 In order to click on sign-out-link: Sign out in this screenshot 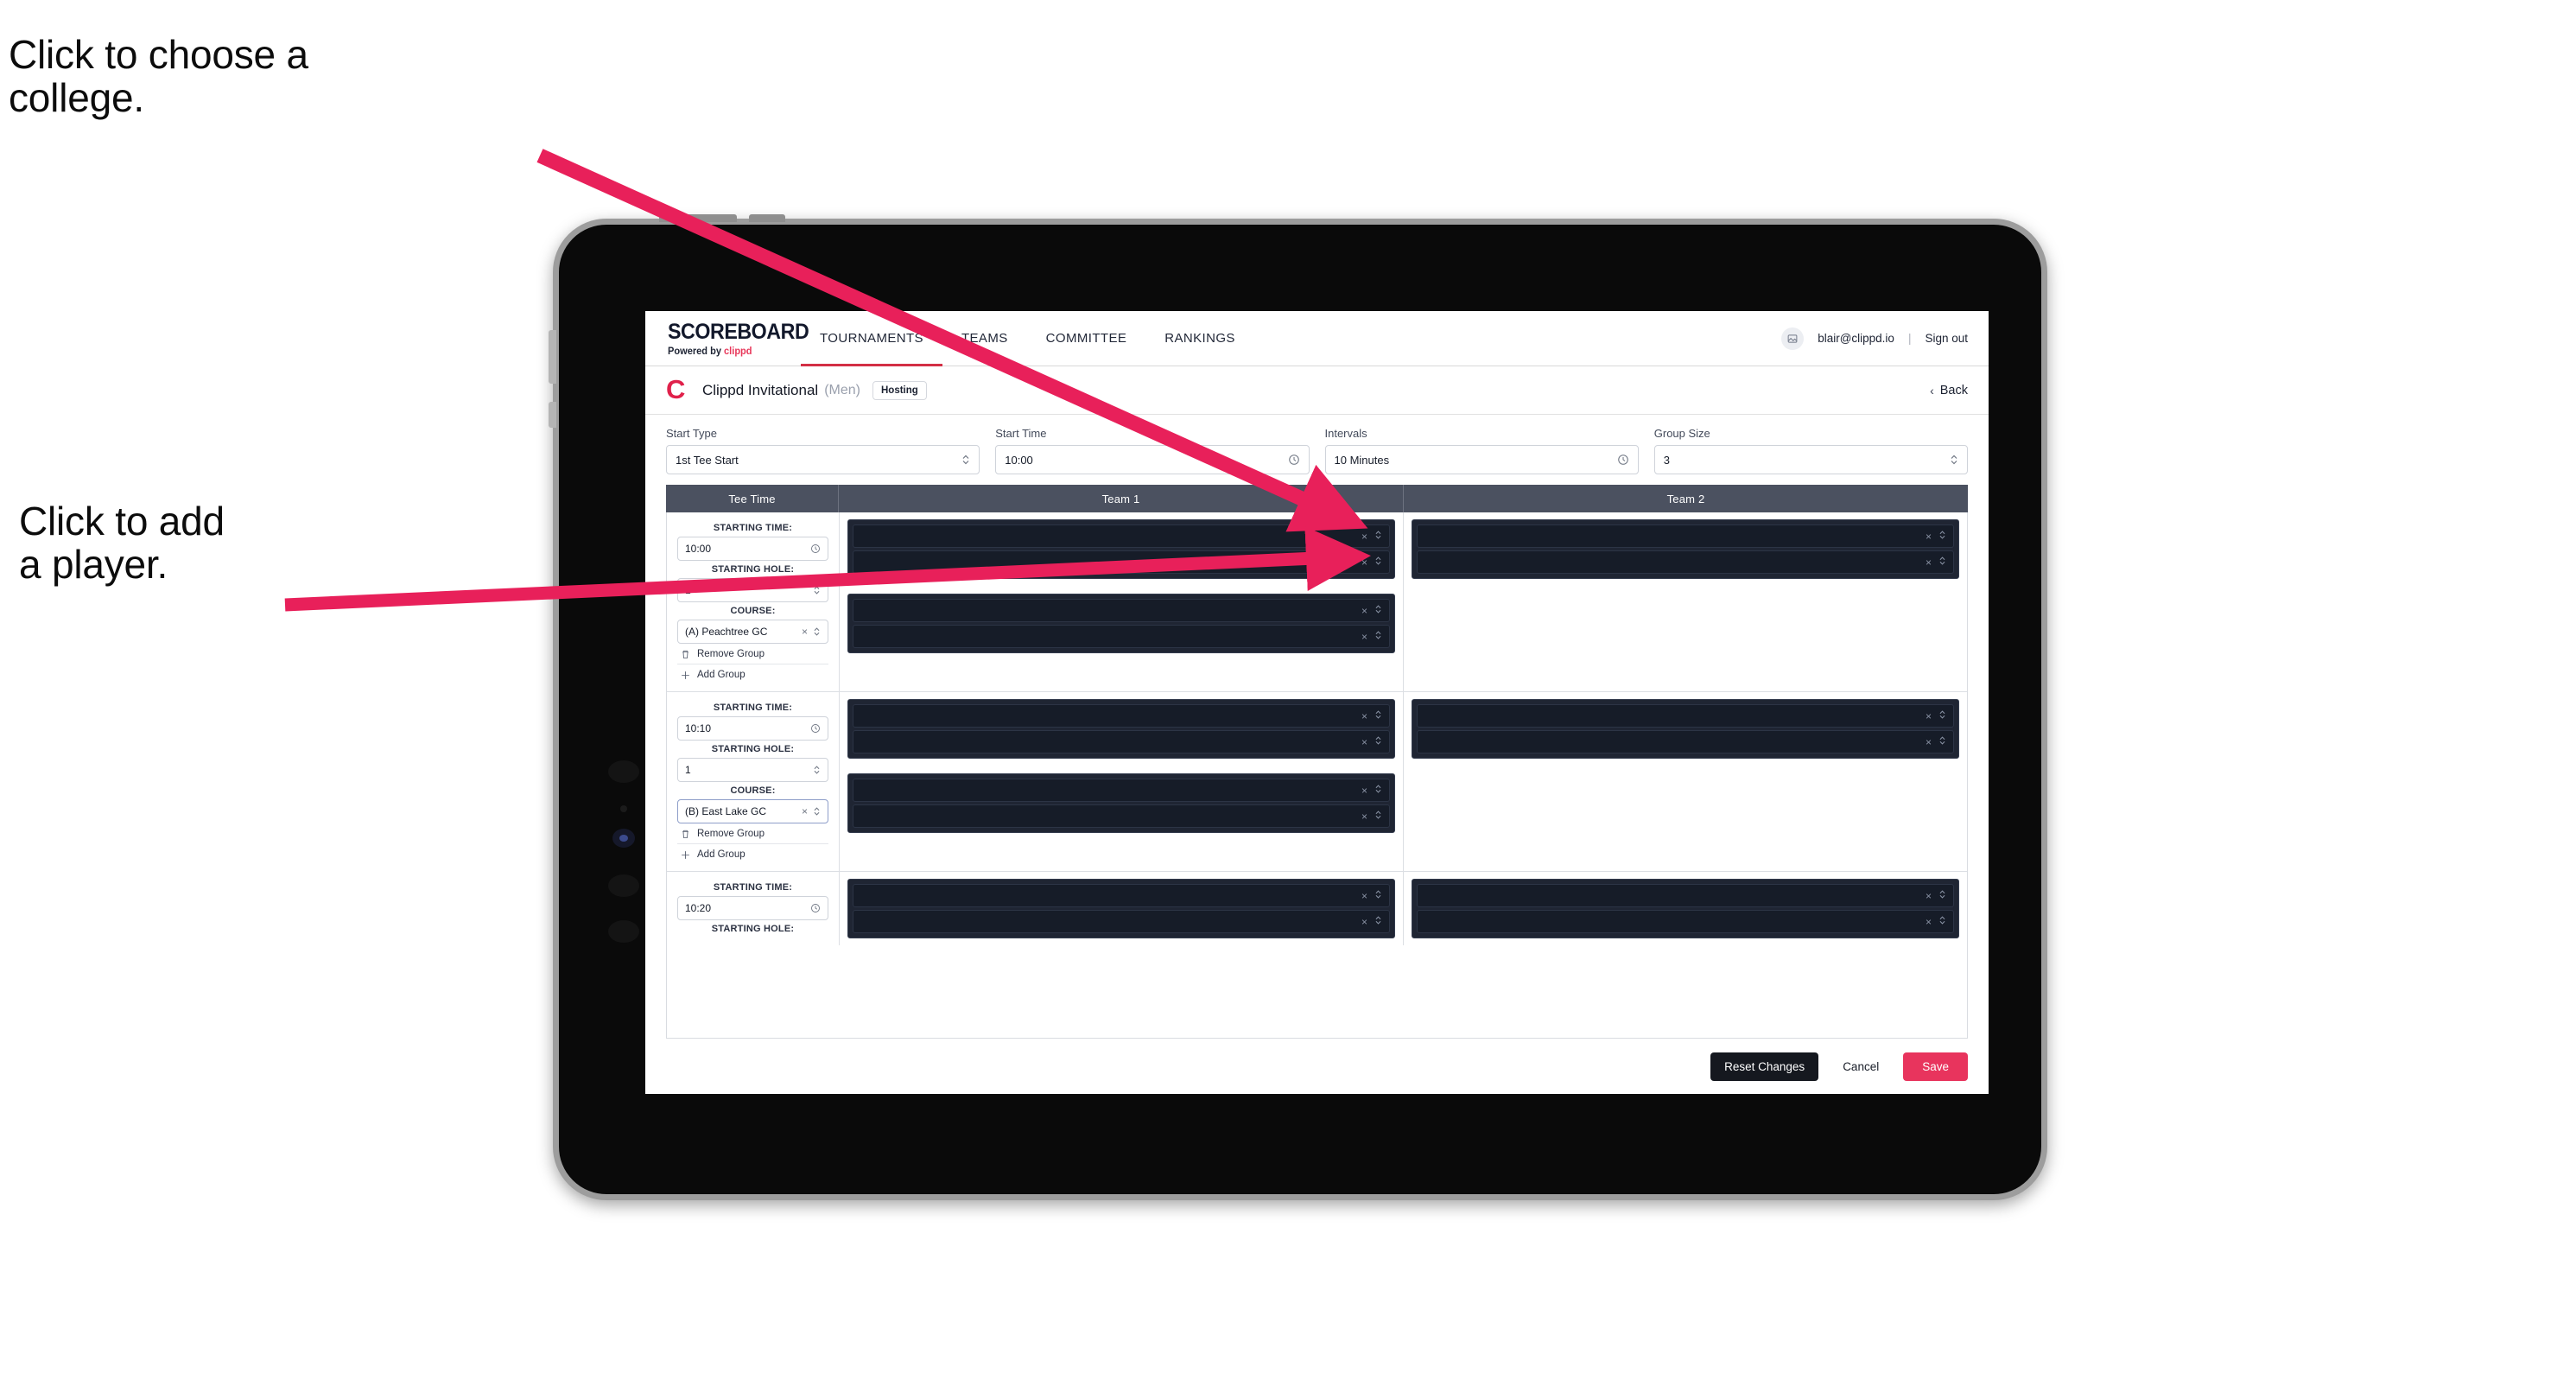, I will do `click(1946, 338)`.